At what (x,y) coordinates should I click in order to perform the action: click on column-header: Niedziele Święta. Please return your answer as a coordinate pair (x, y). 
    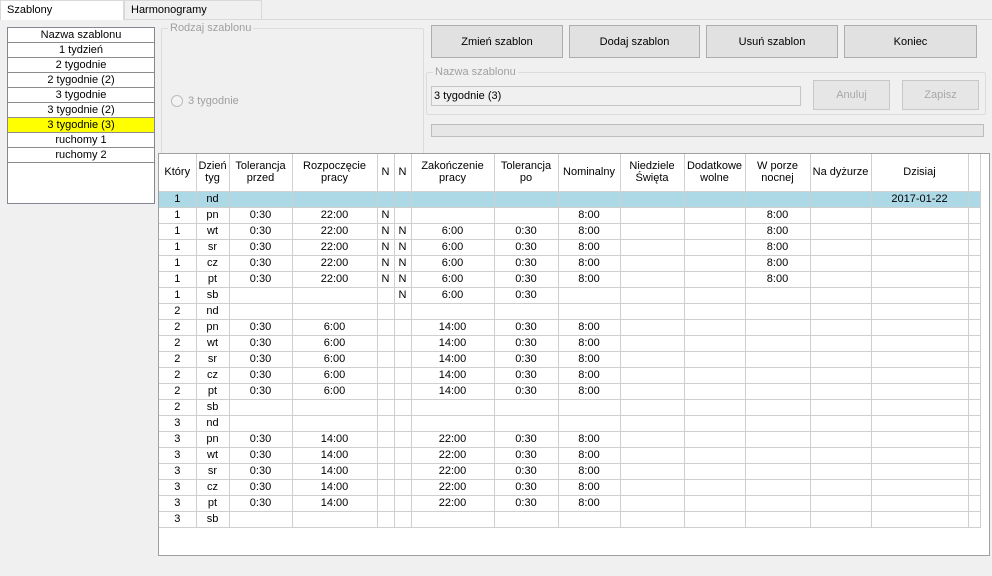
    Looking at the image, I should click on (652, 173).